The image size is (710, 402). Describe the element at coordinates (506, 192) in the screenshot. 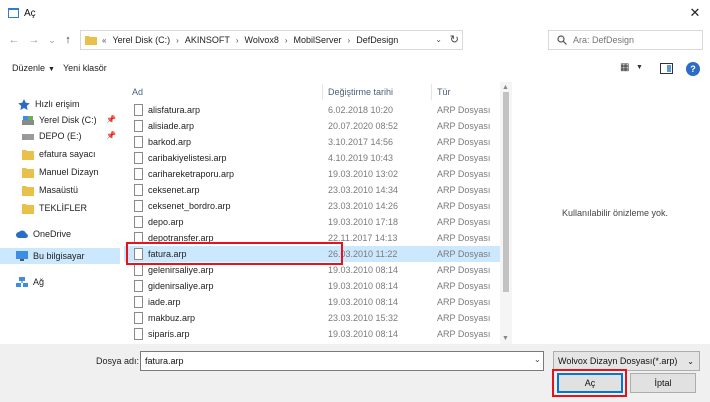

I see `scrollbar-thumb` at that location.